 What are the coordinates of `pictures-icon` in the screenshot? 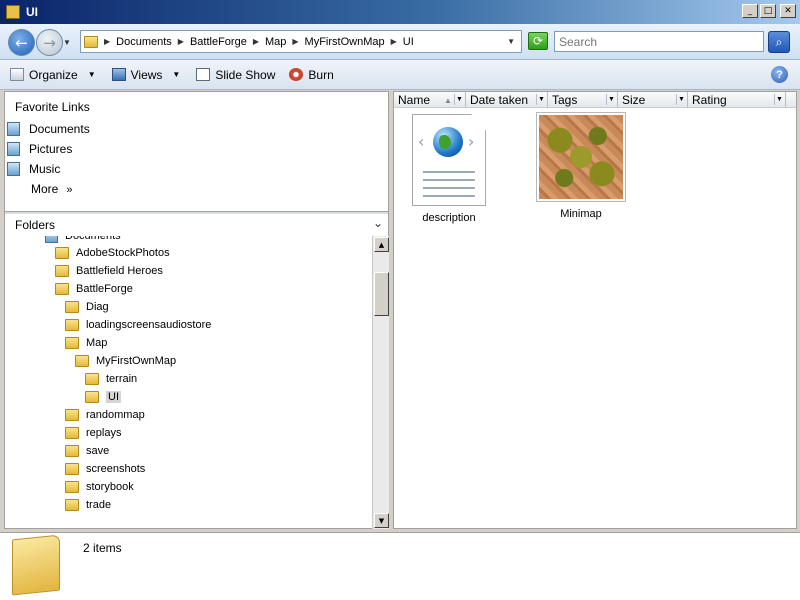 It's located at (13, 149).